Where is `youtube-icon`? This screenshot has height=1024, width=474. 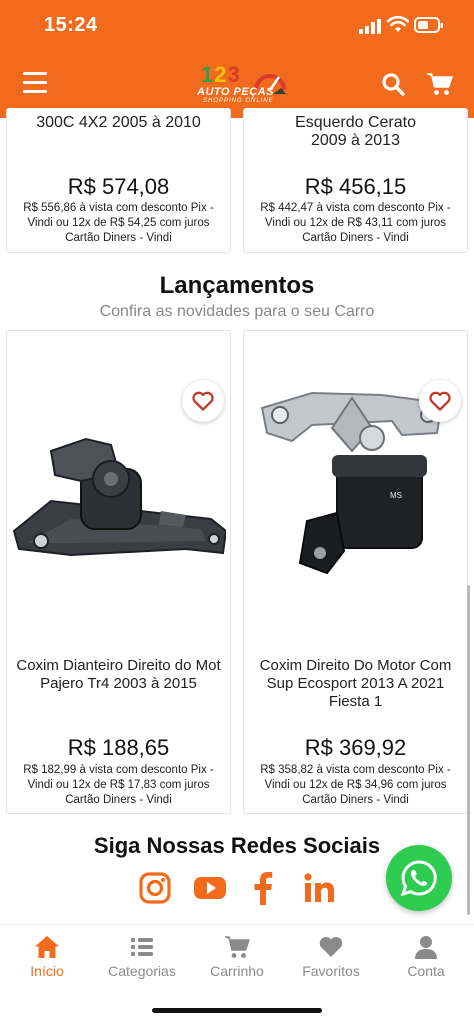
youtube-icon is located at coordinates (210, 888).